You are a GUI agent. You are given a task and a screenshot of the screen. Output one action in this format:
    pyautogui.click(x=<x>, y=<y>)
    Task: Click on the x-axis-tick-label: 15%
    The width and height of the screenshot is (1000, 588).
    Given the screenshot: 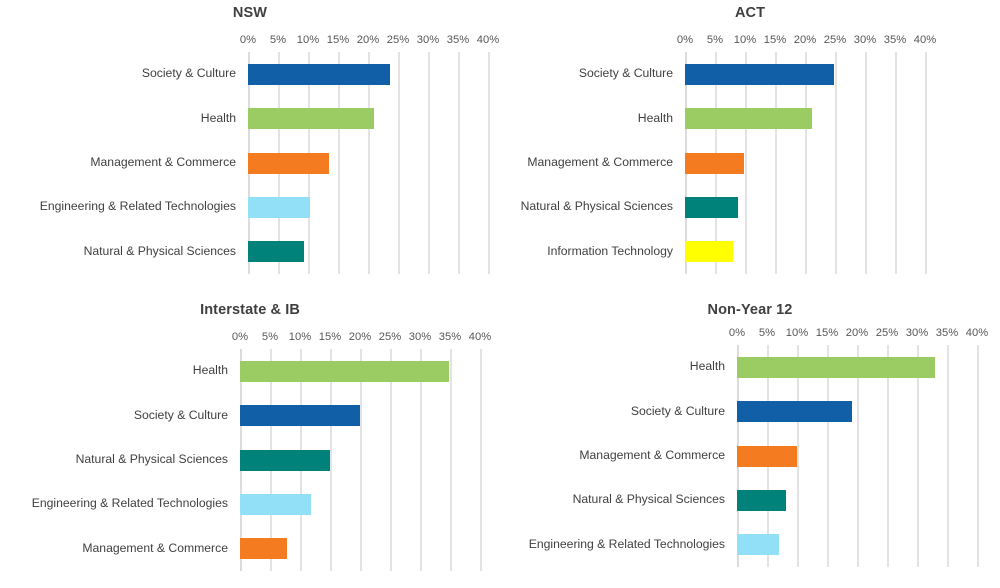 What is the action you would take?
    pyautogui.click(x=330, y=337)
    